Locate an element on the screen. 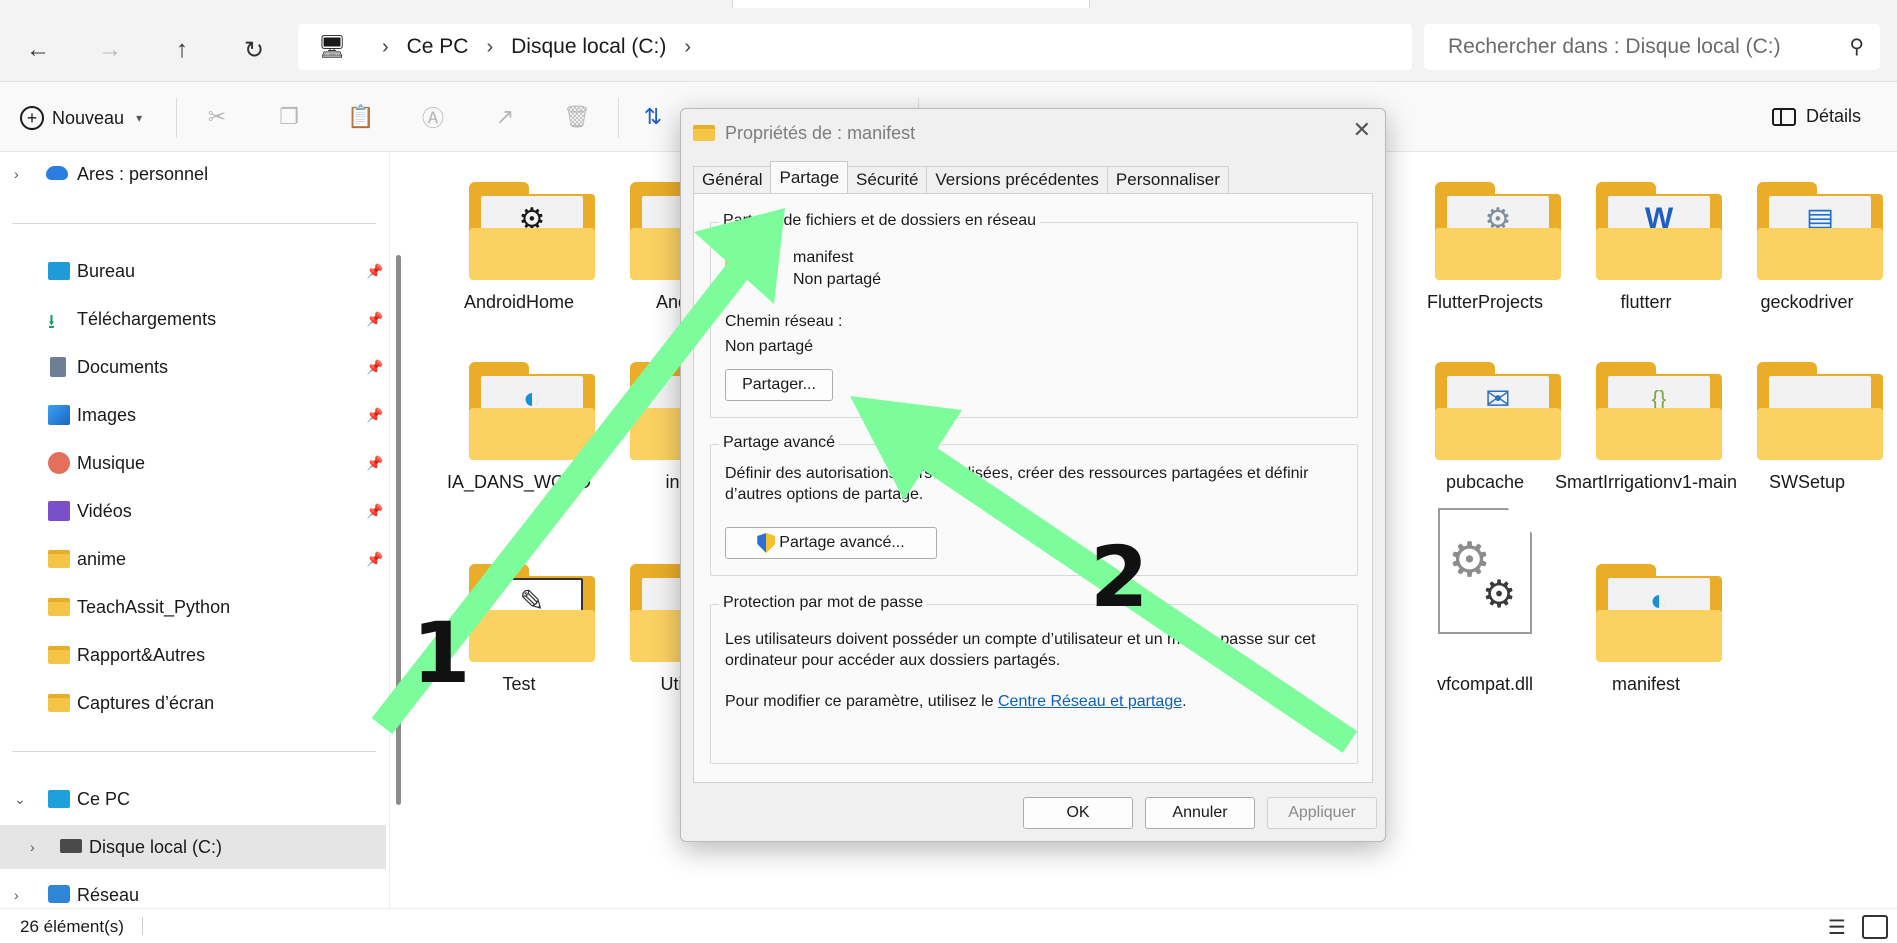 This screenshot has width=1897, height=943. forward-button: → is located at coordinates (110, 50).